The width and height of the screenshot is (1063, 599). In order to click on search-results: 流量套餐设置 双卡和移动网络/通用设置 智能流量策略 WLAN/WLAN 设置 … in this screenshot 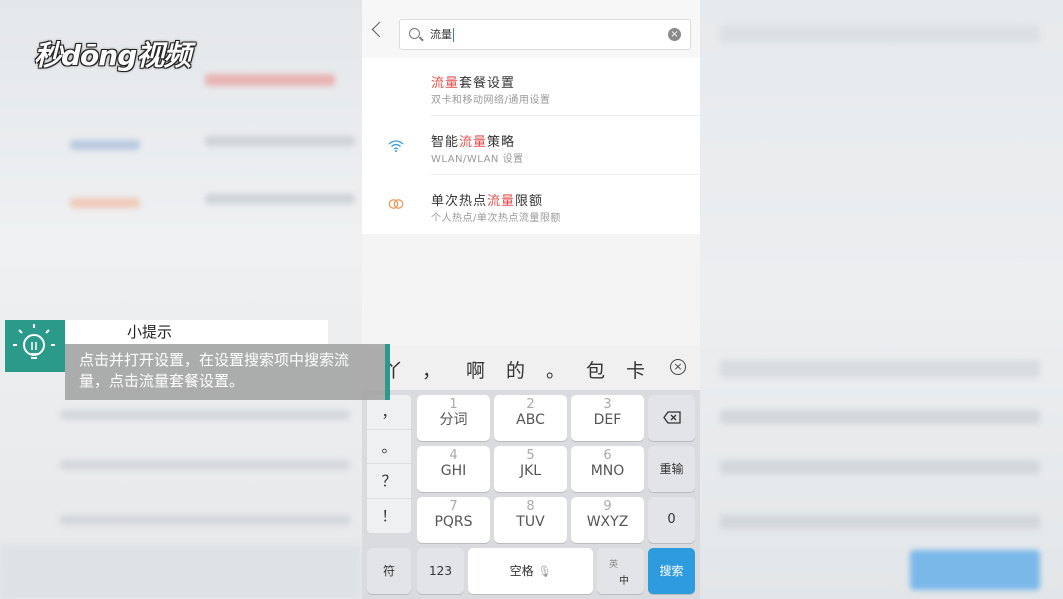, I will do `click(531, 146)`.